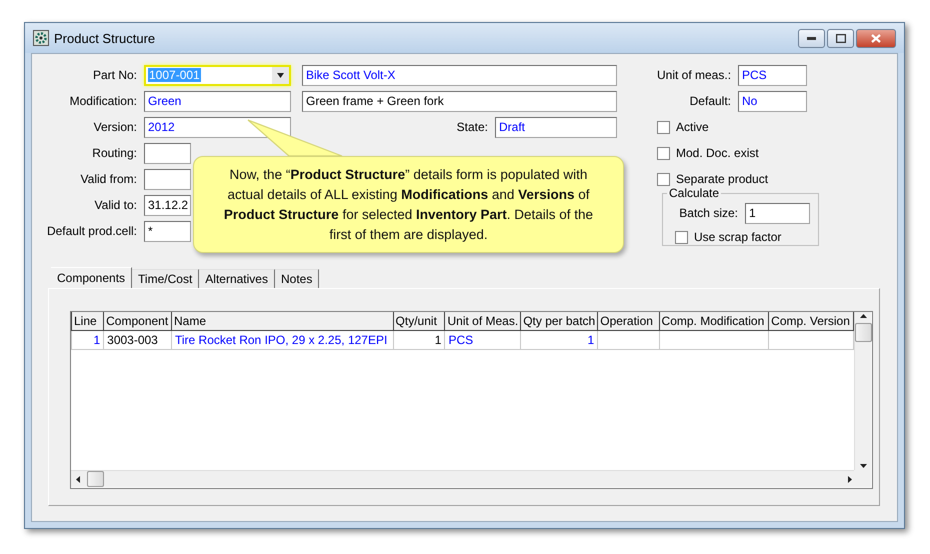 Image resolution: width=930 pixels, height=554 pixels. What do you see at coordinates (629, 321) in the screenshot?
I see `column-header: Operation` at bounding box center [629, 321].